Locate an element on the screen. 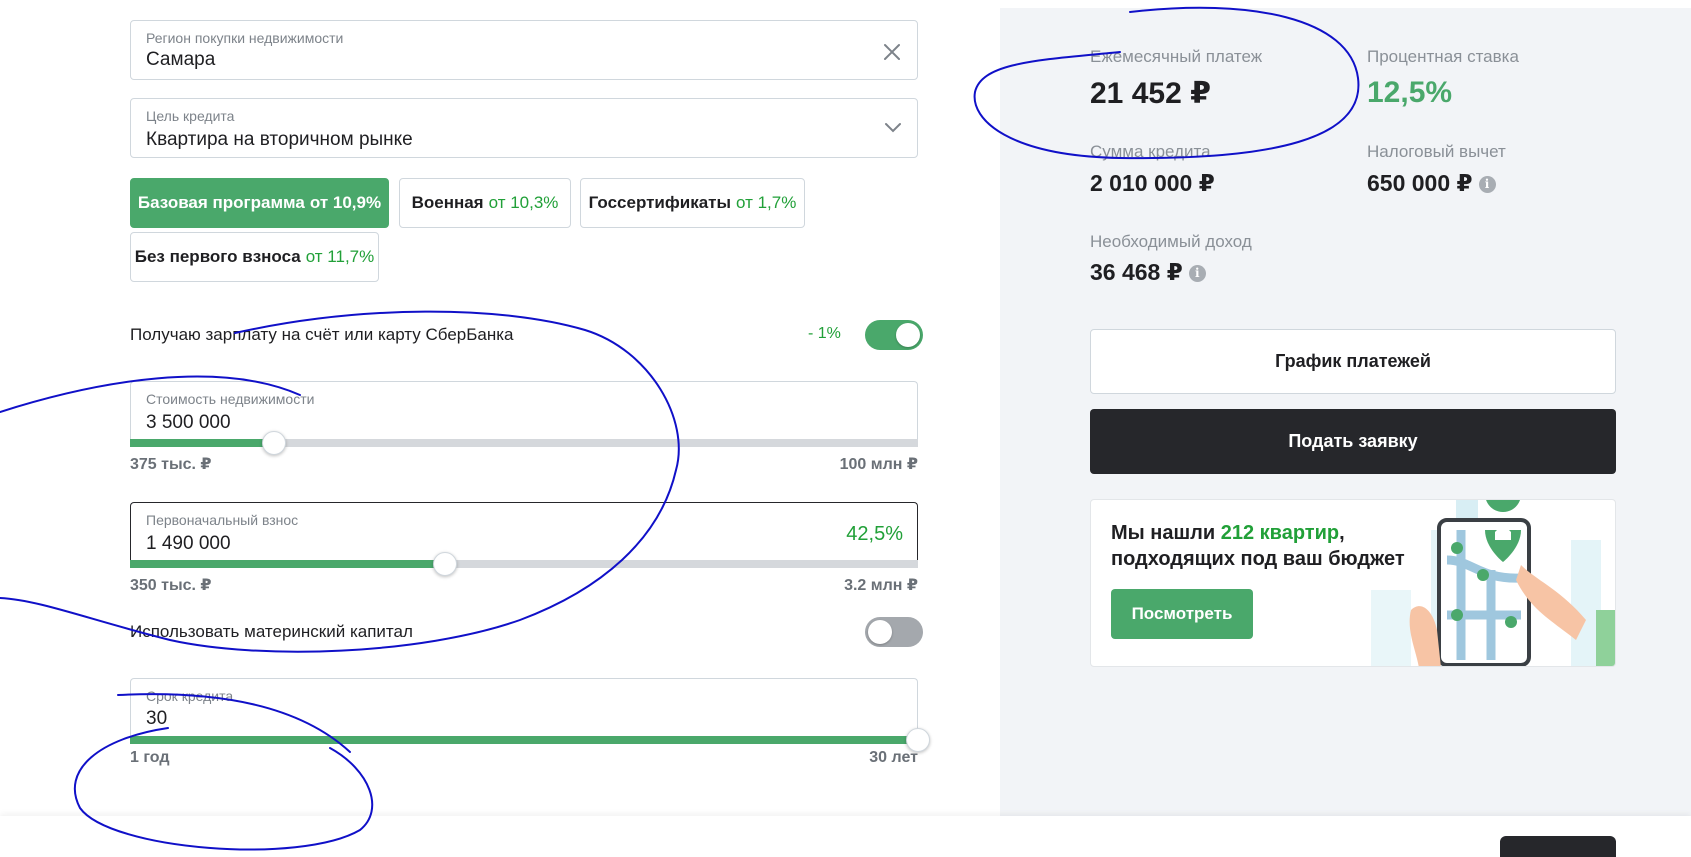  down-payment-label: Первоначальный взнос is located at coordinates (222, 520).